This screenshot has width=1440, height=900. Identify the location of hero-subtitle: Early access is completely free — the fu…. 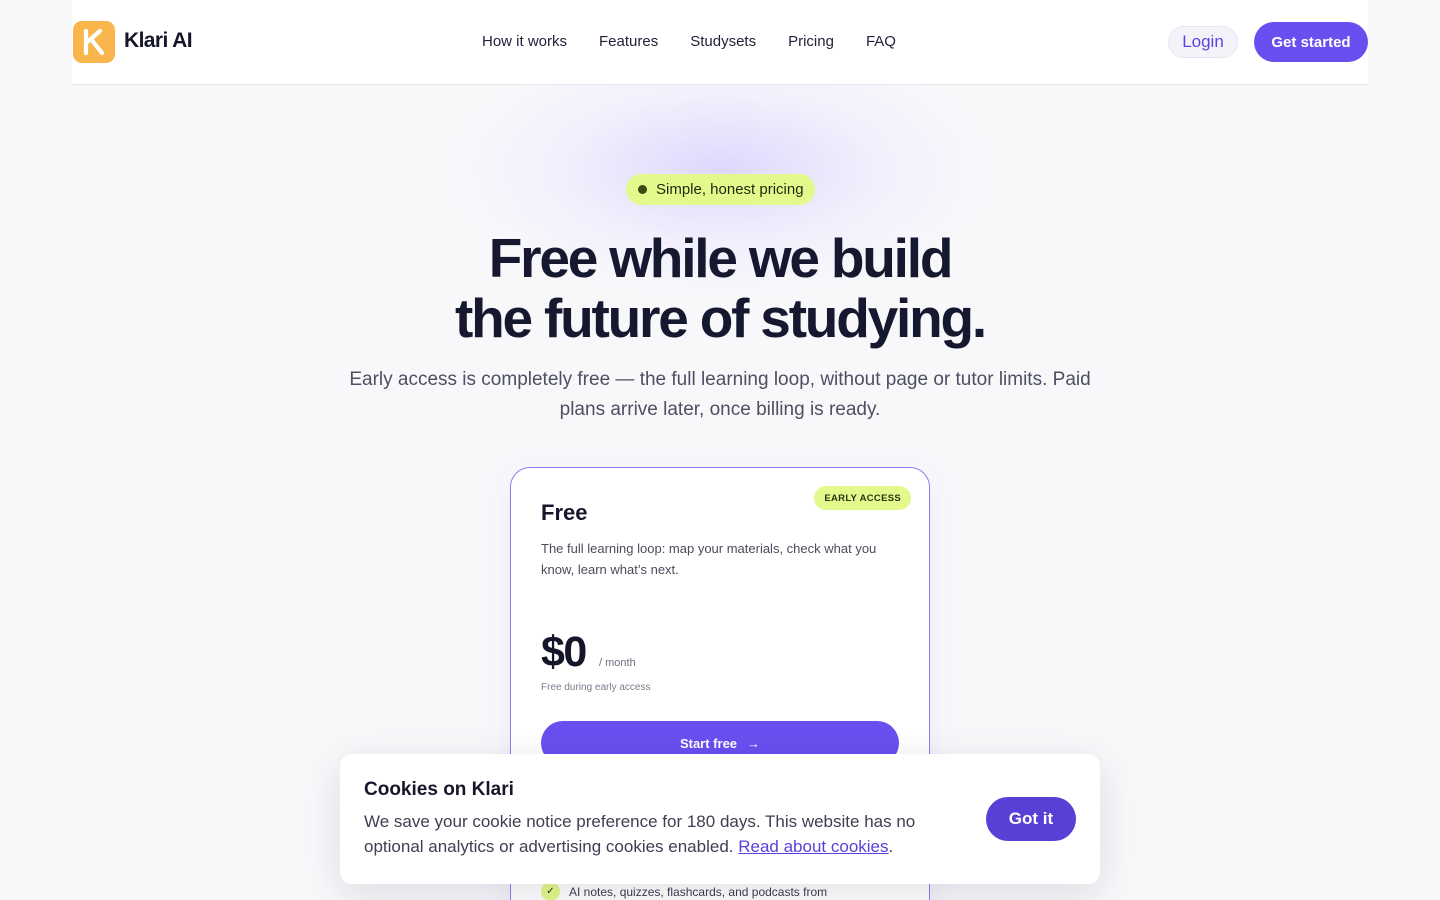
(720, 394).